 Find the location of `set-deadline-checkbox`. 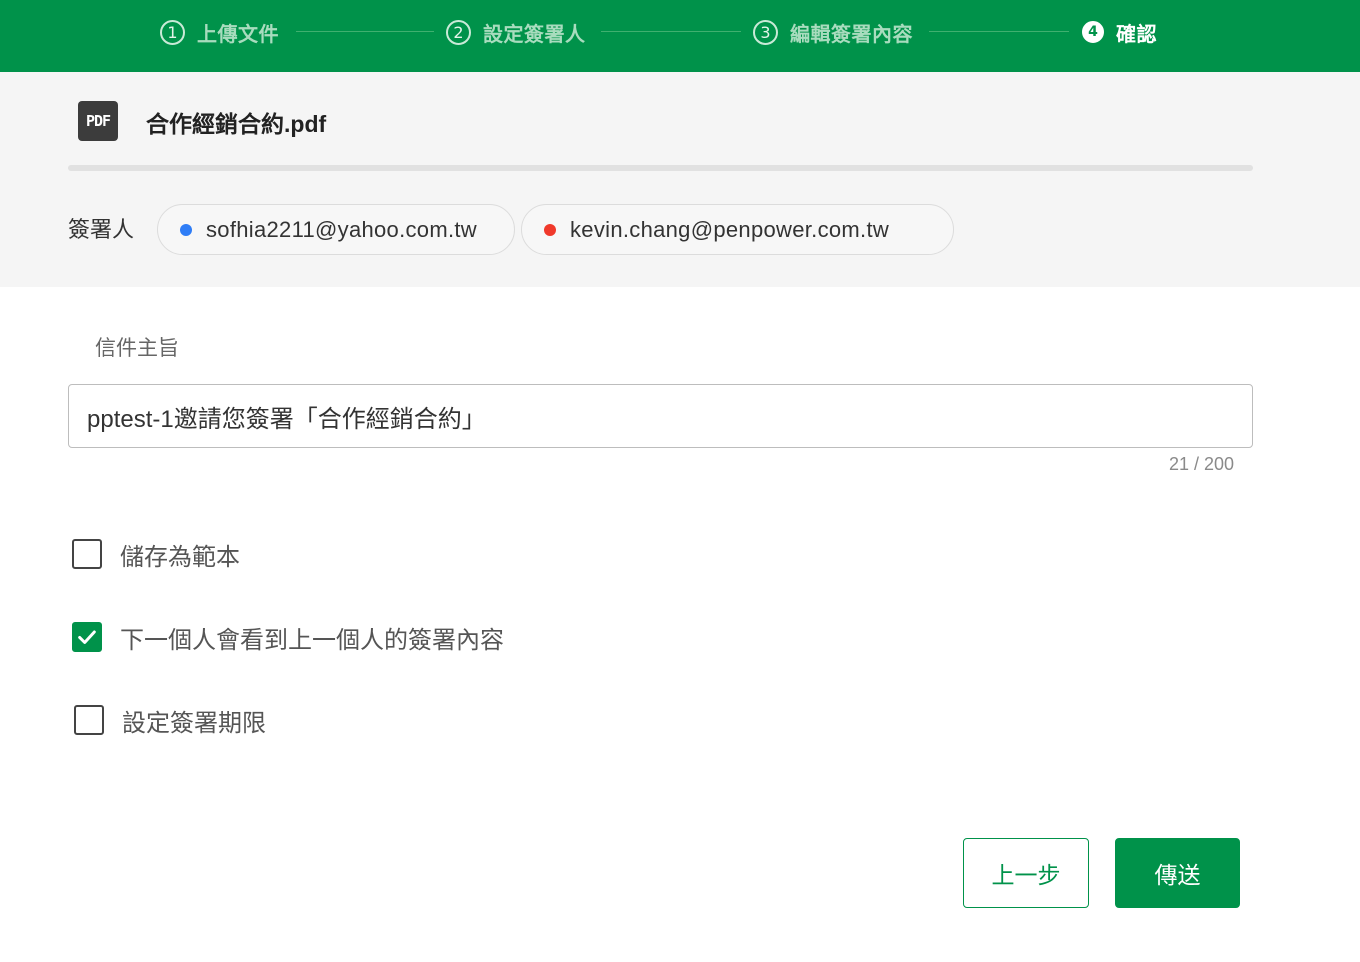

set-deadline-checkbox is located at coordinates (89, 720).